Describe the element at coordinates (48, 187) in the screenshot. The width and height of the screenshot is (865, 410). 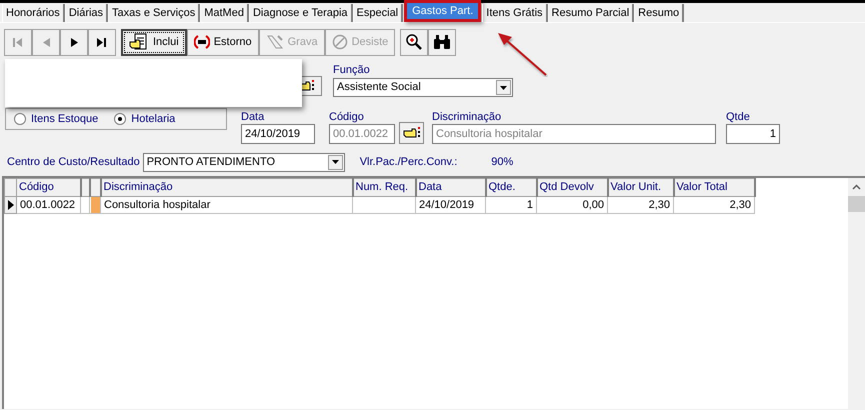
I see `column-header: Código` at that location.